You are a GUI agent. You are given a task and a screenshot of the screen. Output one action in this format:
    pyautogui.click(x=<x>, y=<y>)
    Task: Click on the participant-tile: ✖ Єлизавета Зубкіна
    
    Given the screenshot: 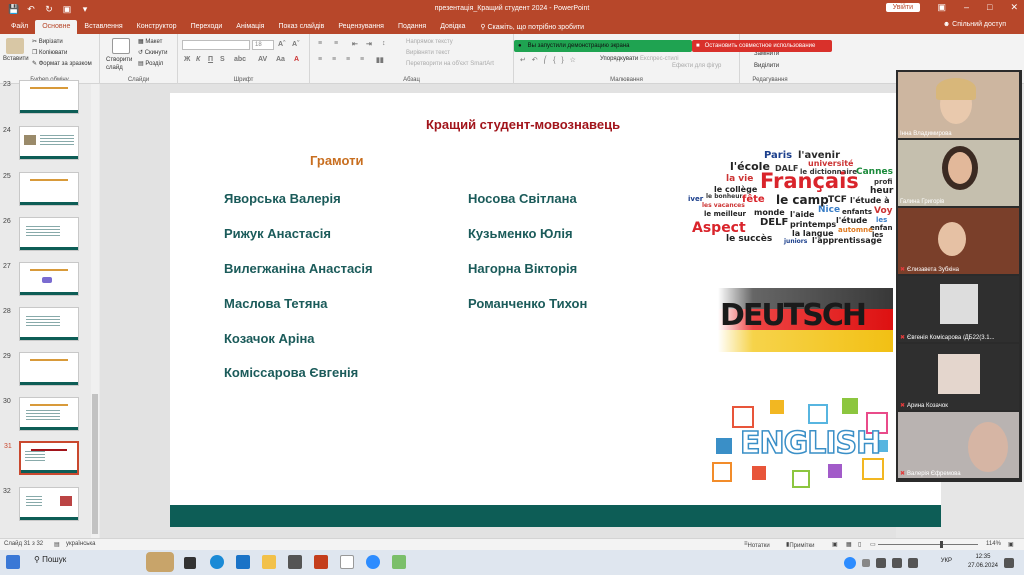 What is the action you would take?
    pyautogui.click(x=958, y=241)
    